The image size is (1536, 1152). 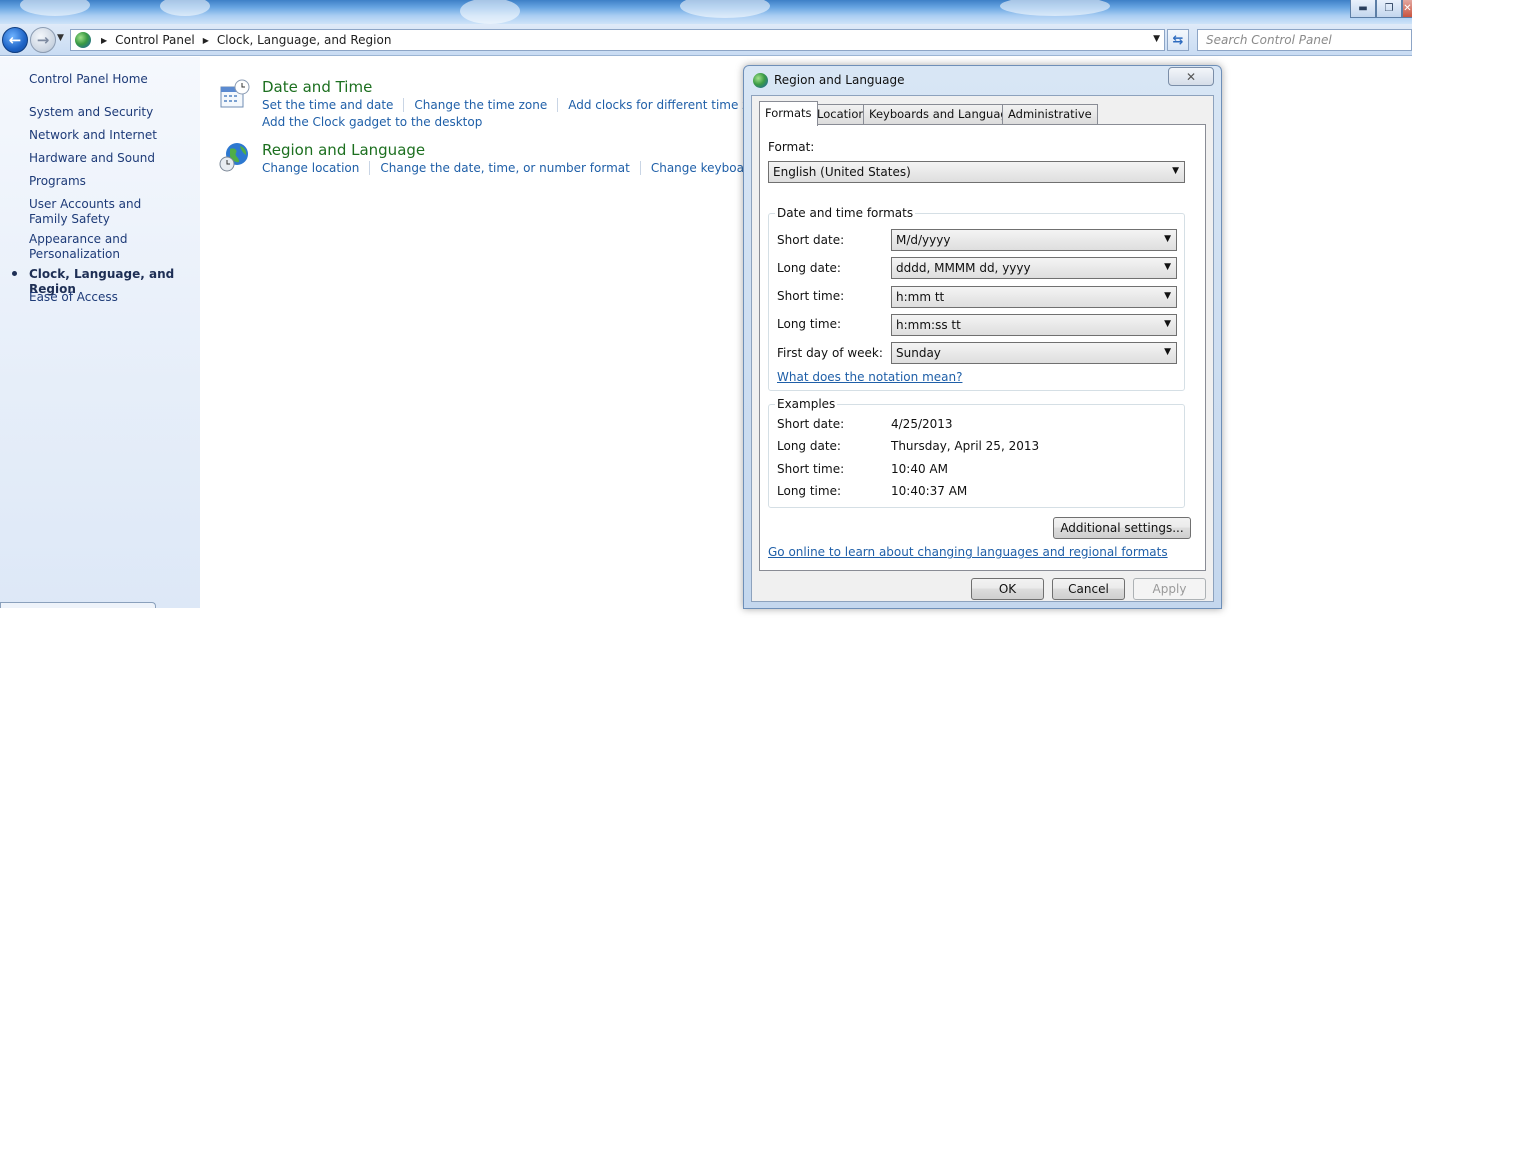 What do you see at coordinates (806, 404) in the screenshot?
I see `group-title-examples: Examples` at bounding box center [806, 404].